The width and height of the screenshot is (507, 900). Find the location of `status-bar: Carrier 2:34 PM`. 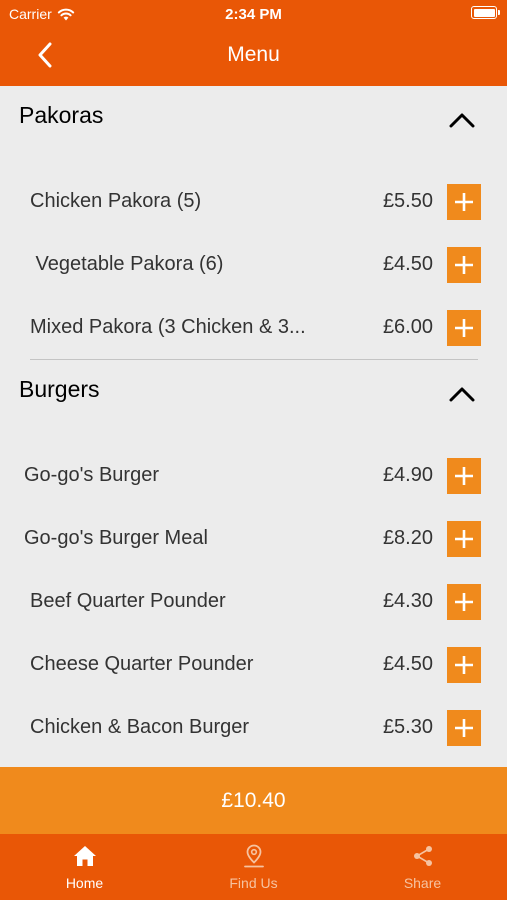

status-bar: Carrier 2:34 PM is located at coordinates (253, 14).